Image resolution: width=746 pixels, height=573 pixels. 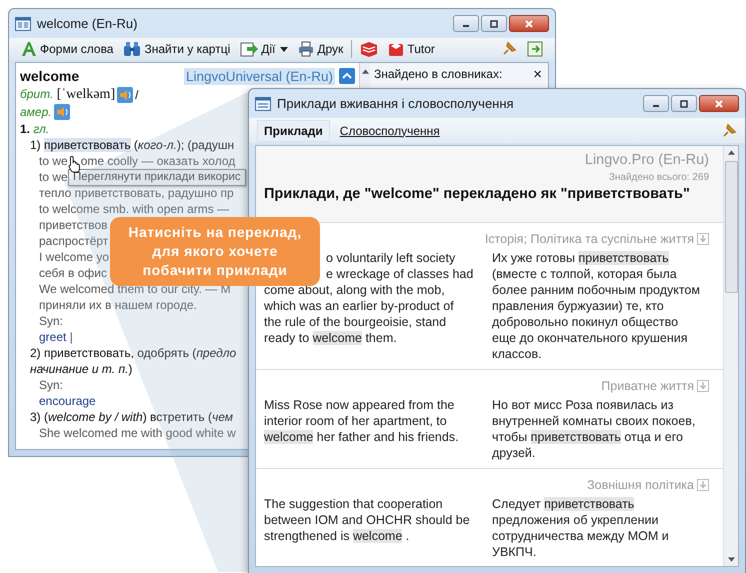 What do you see at coordinates (589, 239) in the screenshot?
I see `category-label: Історія; Політика та суспільне життя` at bounding box center [589, 239].